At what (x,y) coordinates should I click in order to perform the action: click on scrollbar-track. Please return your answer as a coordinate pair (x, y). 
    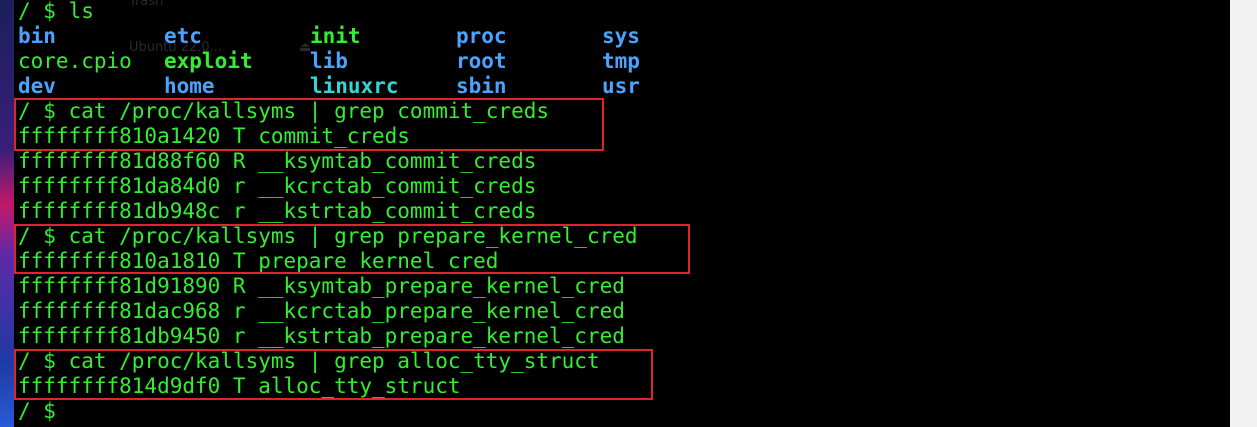
    Looking at the image, I should click on (1243, 213).